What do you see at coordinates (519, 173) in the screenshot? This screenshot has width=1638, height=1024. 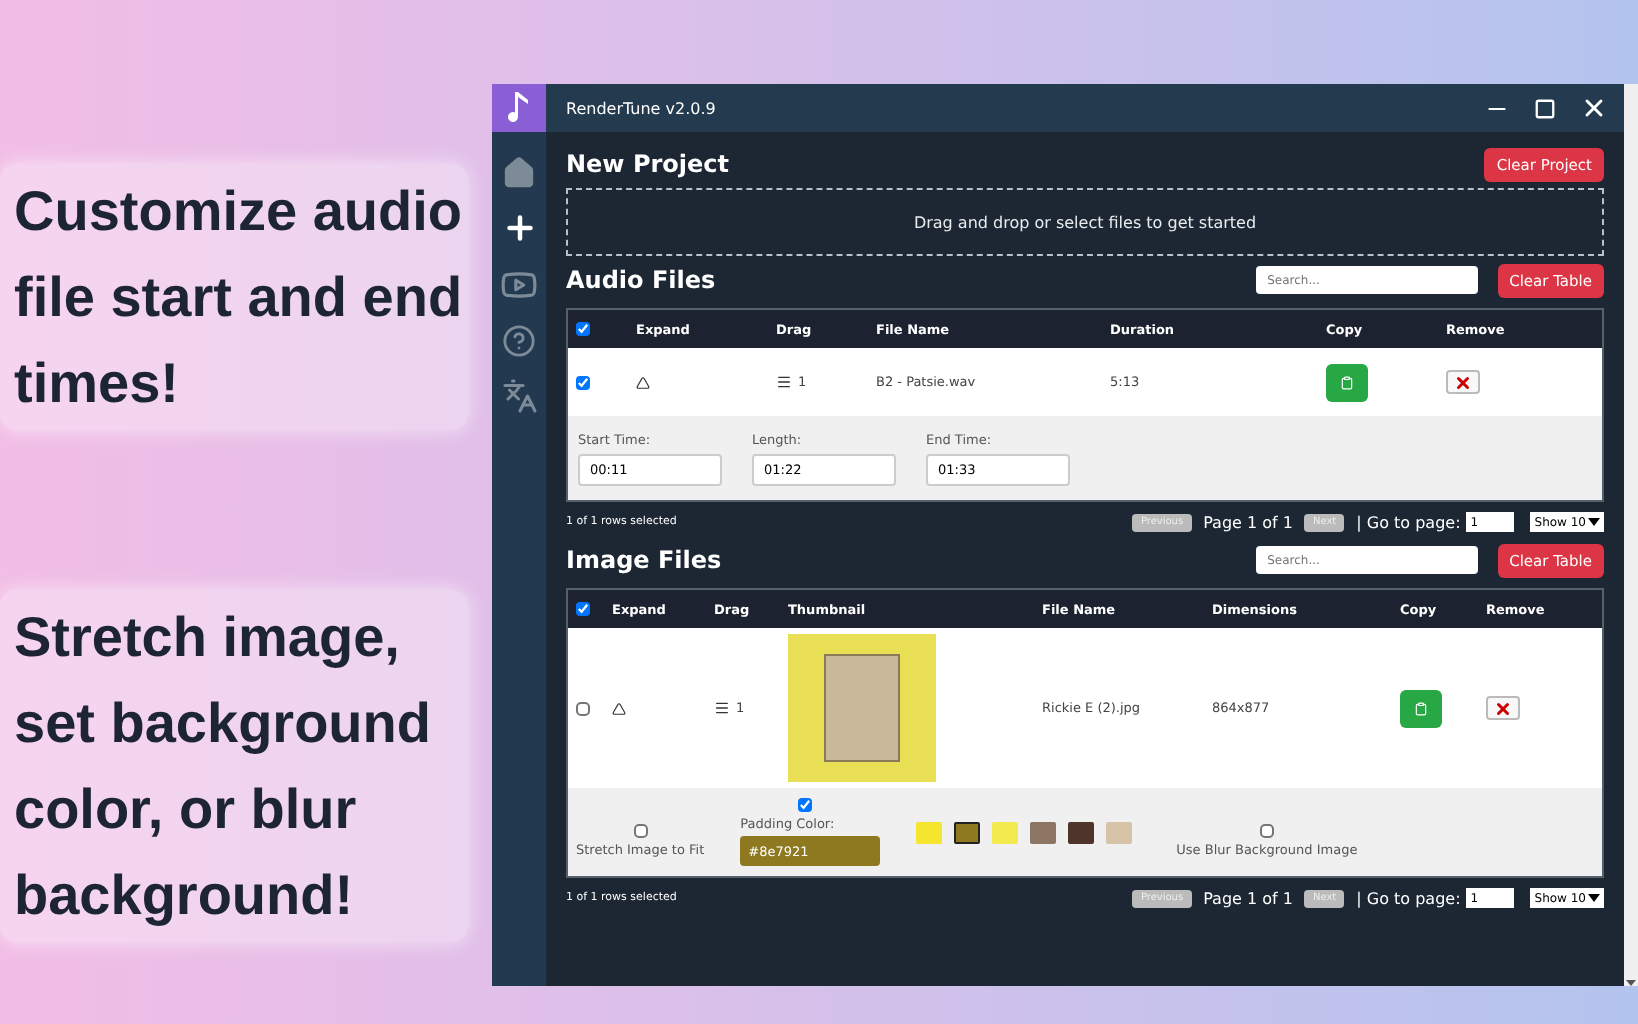 I see `home-icon` at bounding box center [519, 173].